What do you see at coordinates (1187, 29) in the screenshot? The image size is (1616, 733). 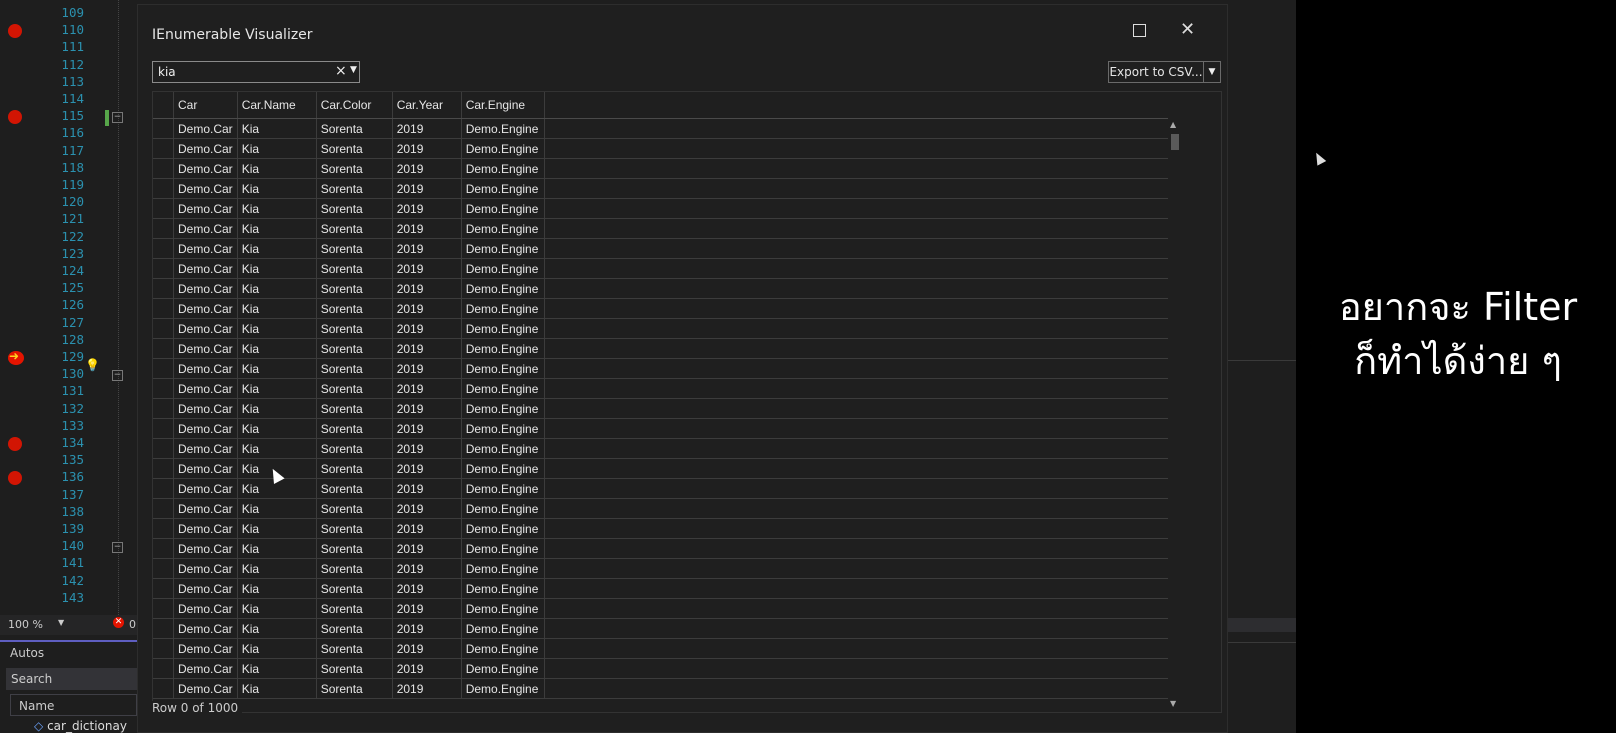 I see `close-icon: ✕` at bounding box center [1187, 29].